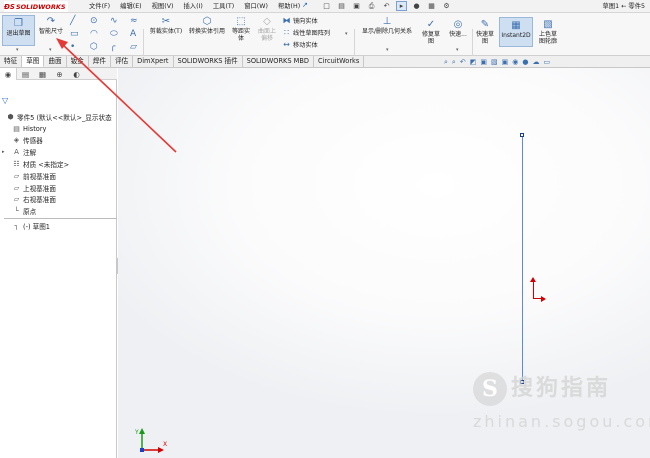 The height and width of the screenshot is (458, 650). What do you see at coordinates (58, 200) in the screenshot?
I see `tree-item-right-plane: ▱ 右视基准面` at bounding box center [58, 200].